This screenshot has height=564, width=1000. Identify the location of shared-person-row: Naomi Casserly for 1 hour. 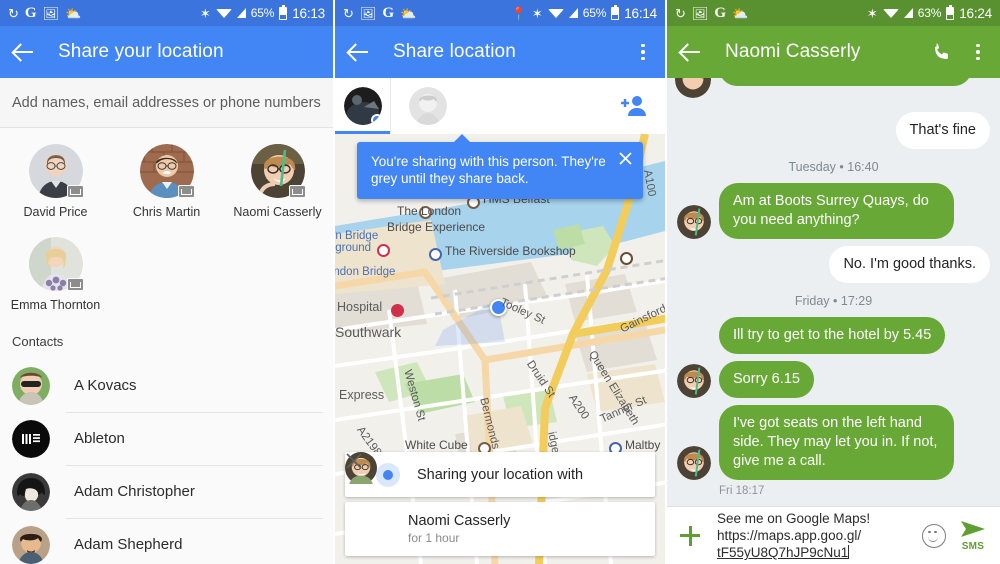
(500, 504).